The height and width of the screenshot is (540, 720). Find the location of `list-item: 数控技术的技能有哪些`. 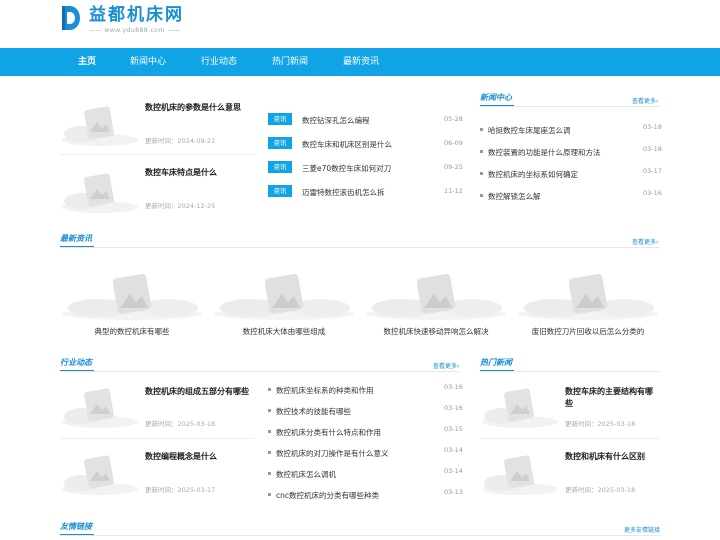

list-item: 数控技术的技能有哪些 is located at coordinates (313, 411).